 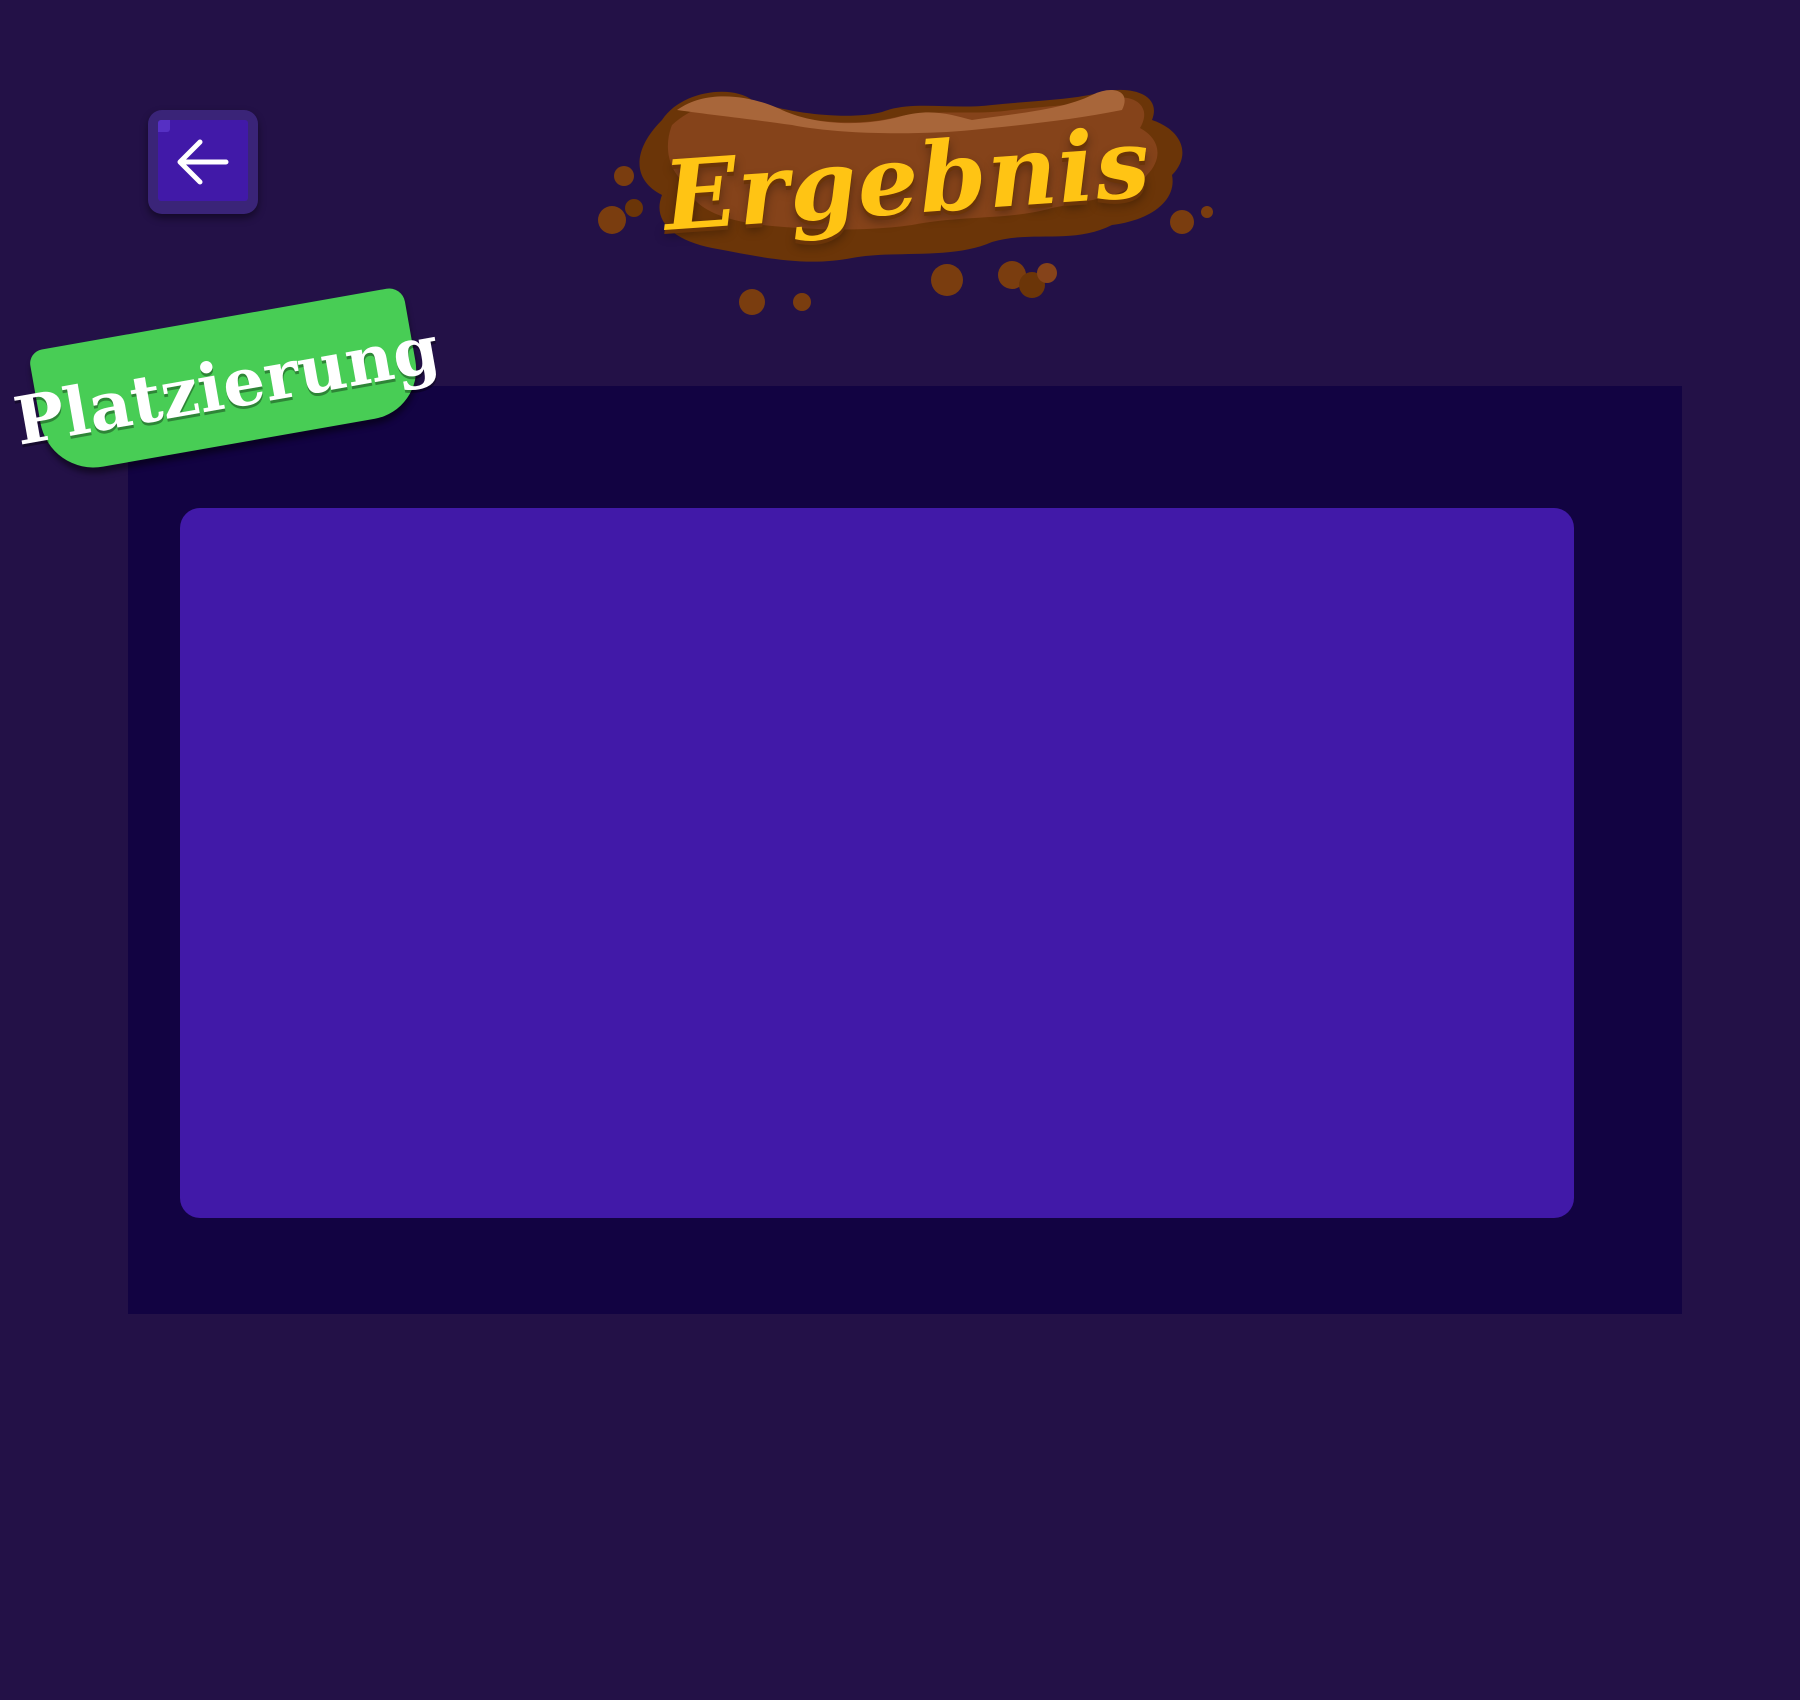 What do you see at coordinates (907, 200) in the screenshot?
I see `title-banner: Ergebnis` at bounding box center [907, 200].